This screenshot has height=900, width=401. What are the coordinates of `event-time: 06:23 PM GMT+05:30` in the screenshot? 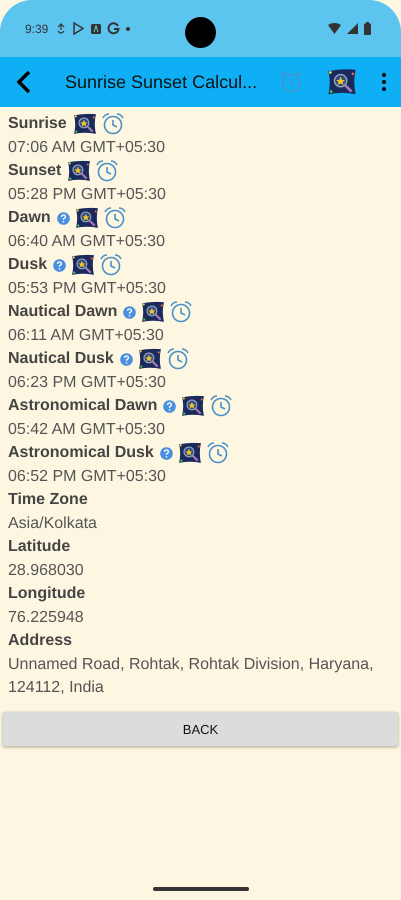 It's located at (87, 383).